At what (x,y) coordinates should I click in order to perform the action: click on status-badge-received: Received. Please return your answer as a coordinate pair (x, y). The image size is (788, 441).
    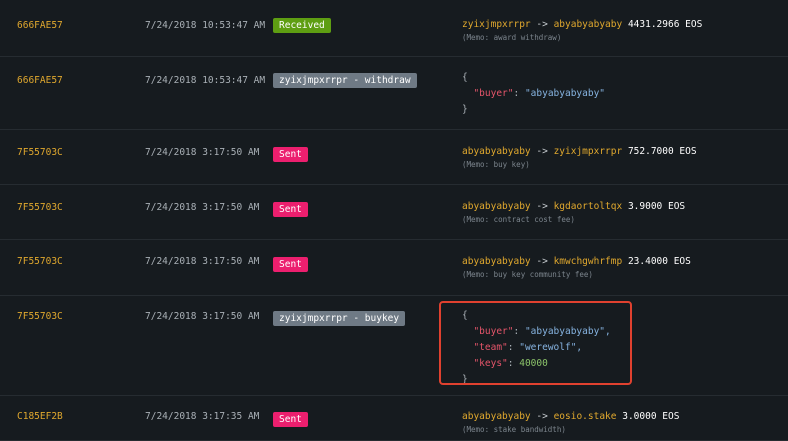
    Looking at the image, I should click on (302, 25).